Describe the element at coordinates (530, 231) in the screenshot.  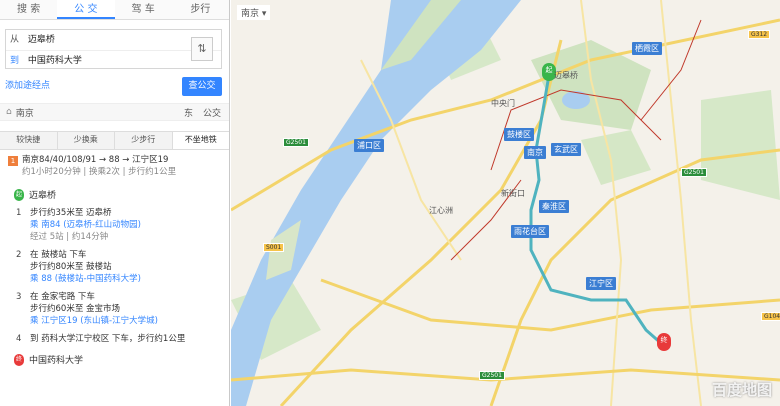
I see `district-label: 雨花台区` at that location.